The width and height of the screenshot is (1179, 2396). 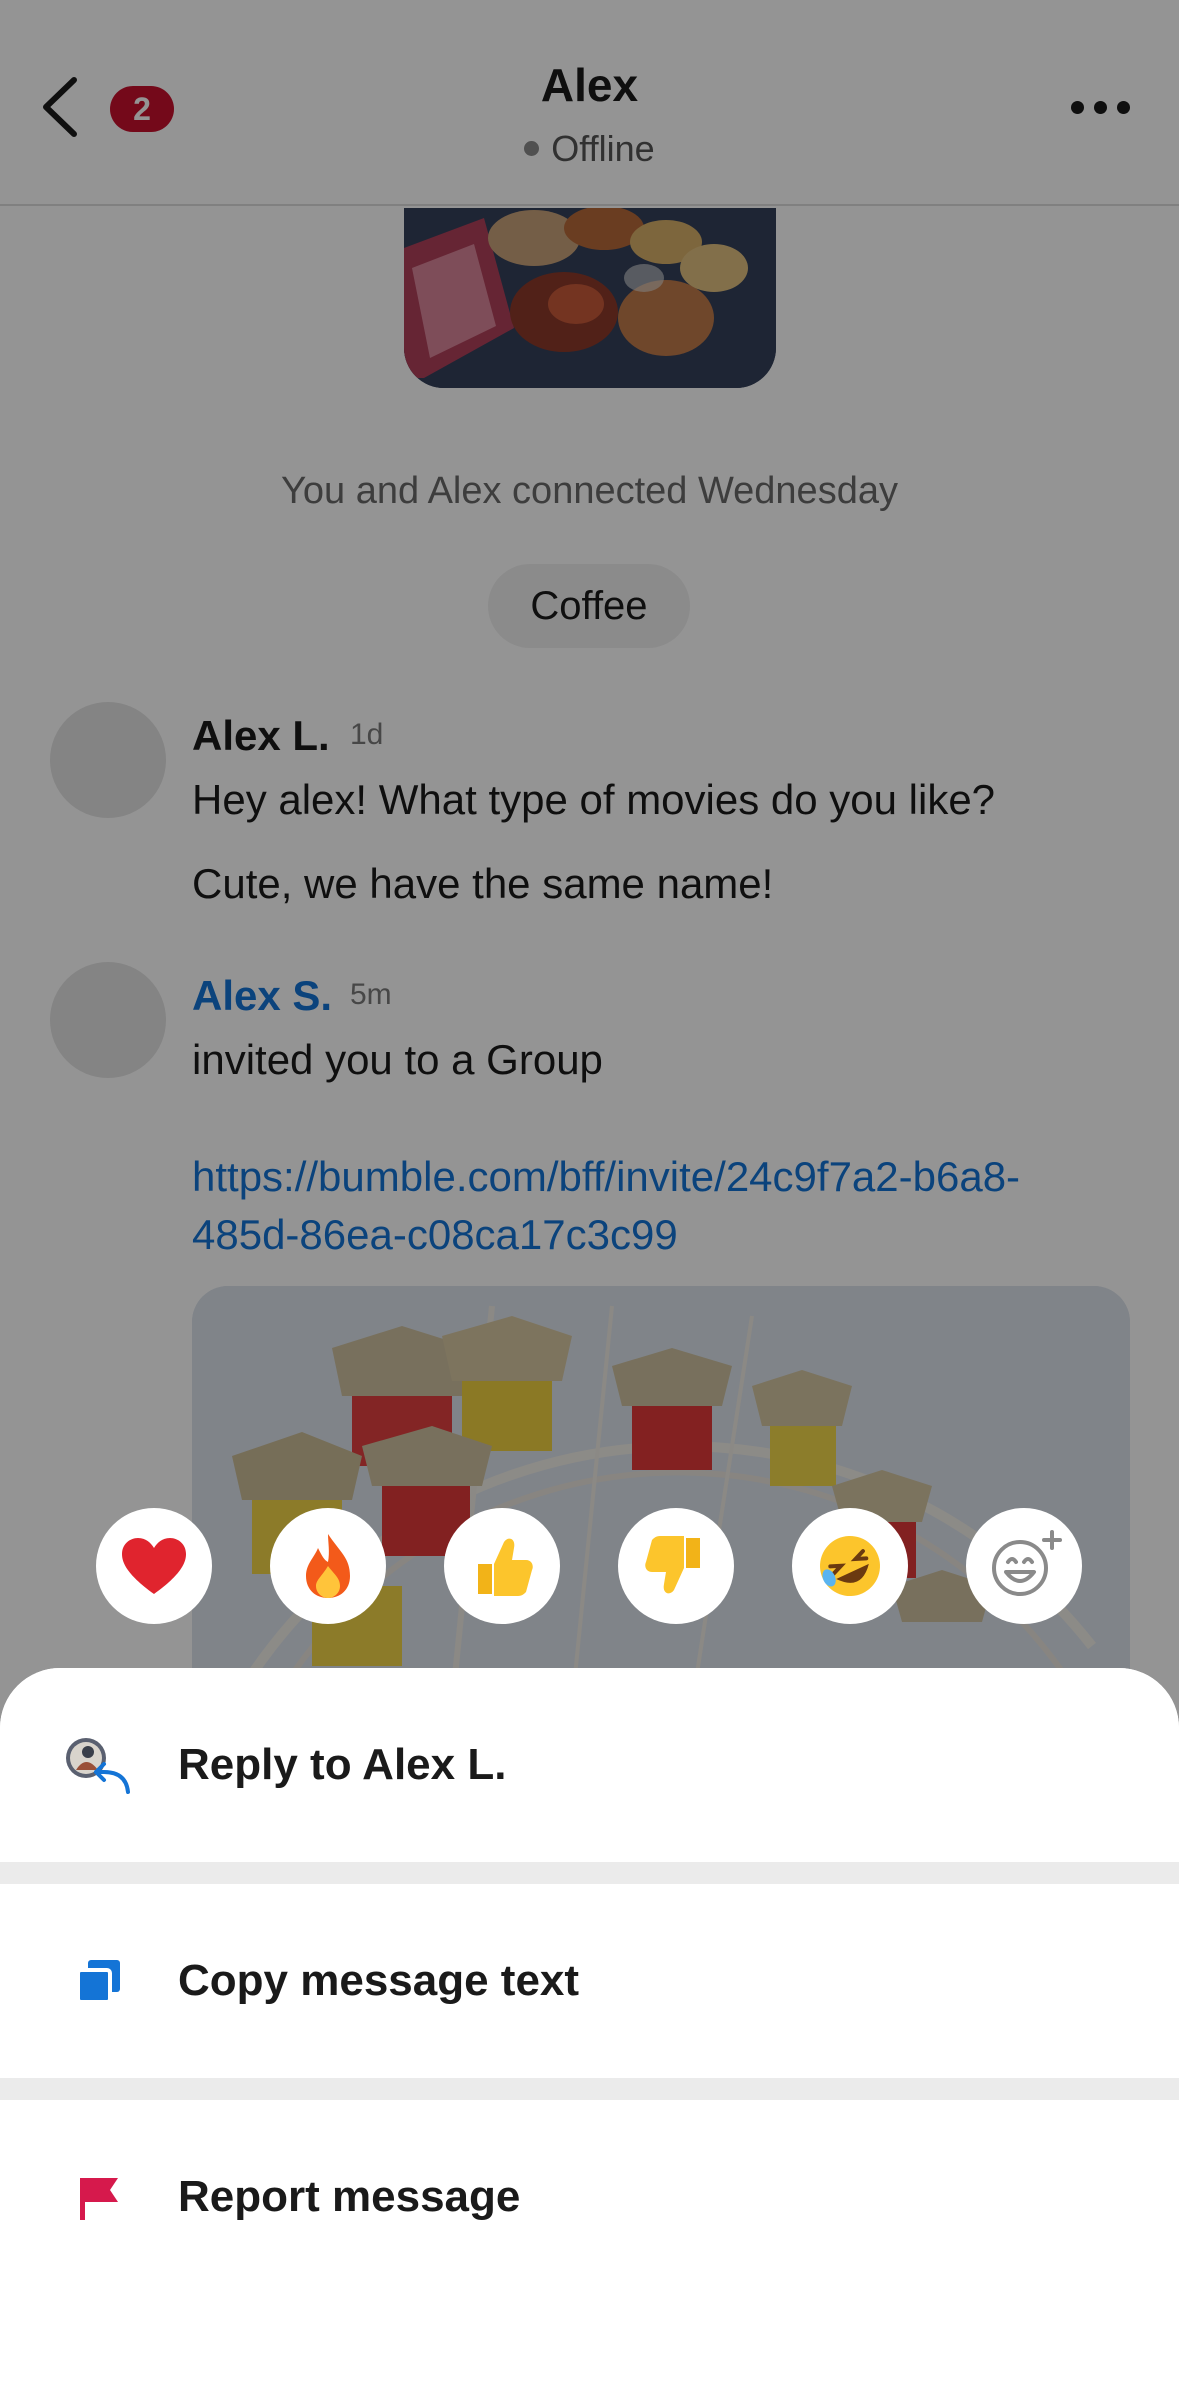 What do you see at coordinates (98, 1766) in the screenshot?
I see `reply-icon` at bounding box center [98, 1766].